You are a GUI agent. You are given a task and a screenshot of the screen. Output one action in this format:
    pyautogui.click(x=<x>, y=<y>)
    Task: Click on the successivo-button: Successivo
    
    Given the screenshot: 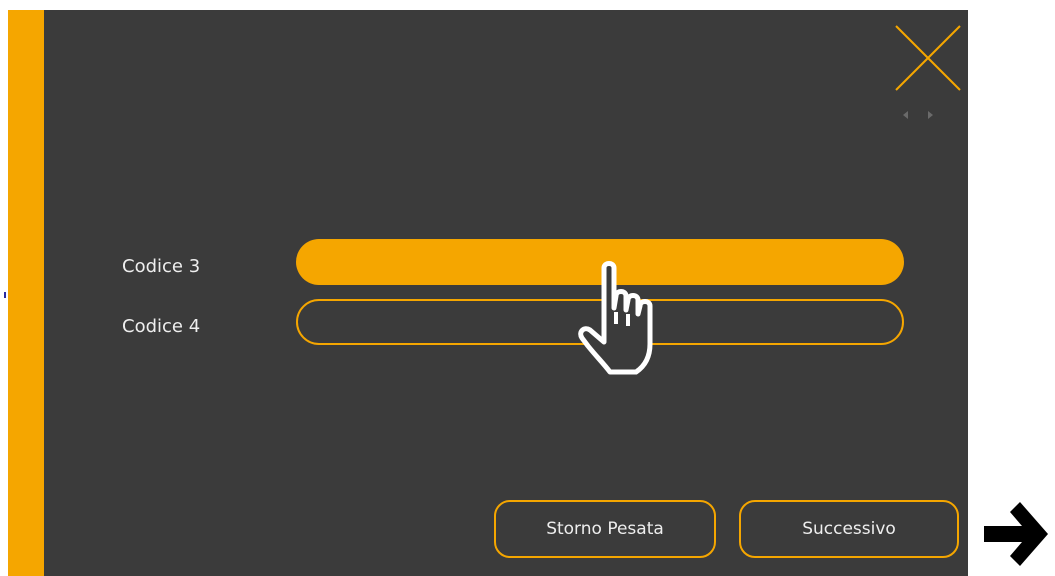 What is the action you would take?
    pyautogui.click(x=849, y=529)
    